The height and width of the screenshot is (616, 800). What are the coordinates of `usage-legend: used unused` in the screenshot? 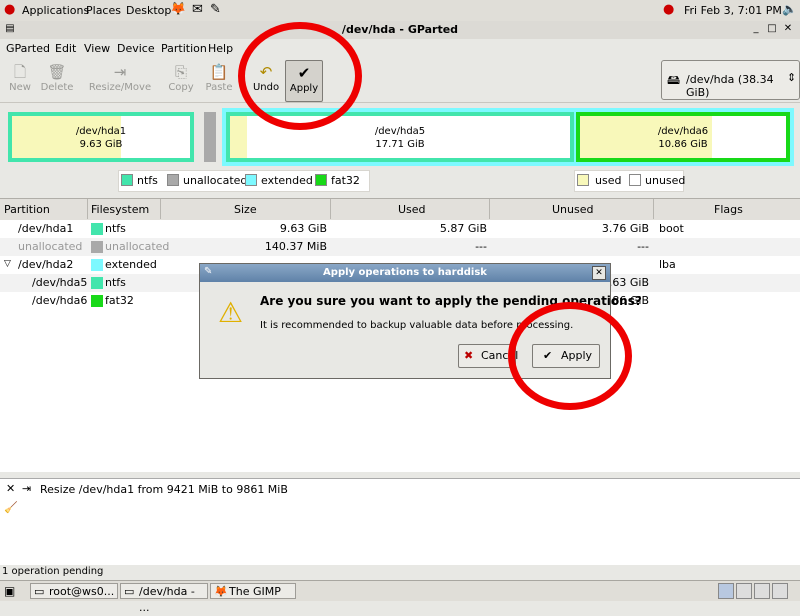 It's located at (629, 181).